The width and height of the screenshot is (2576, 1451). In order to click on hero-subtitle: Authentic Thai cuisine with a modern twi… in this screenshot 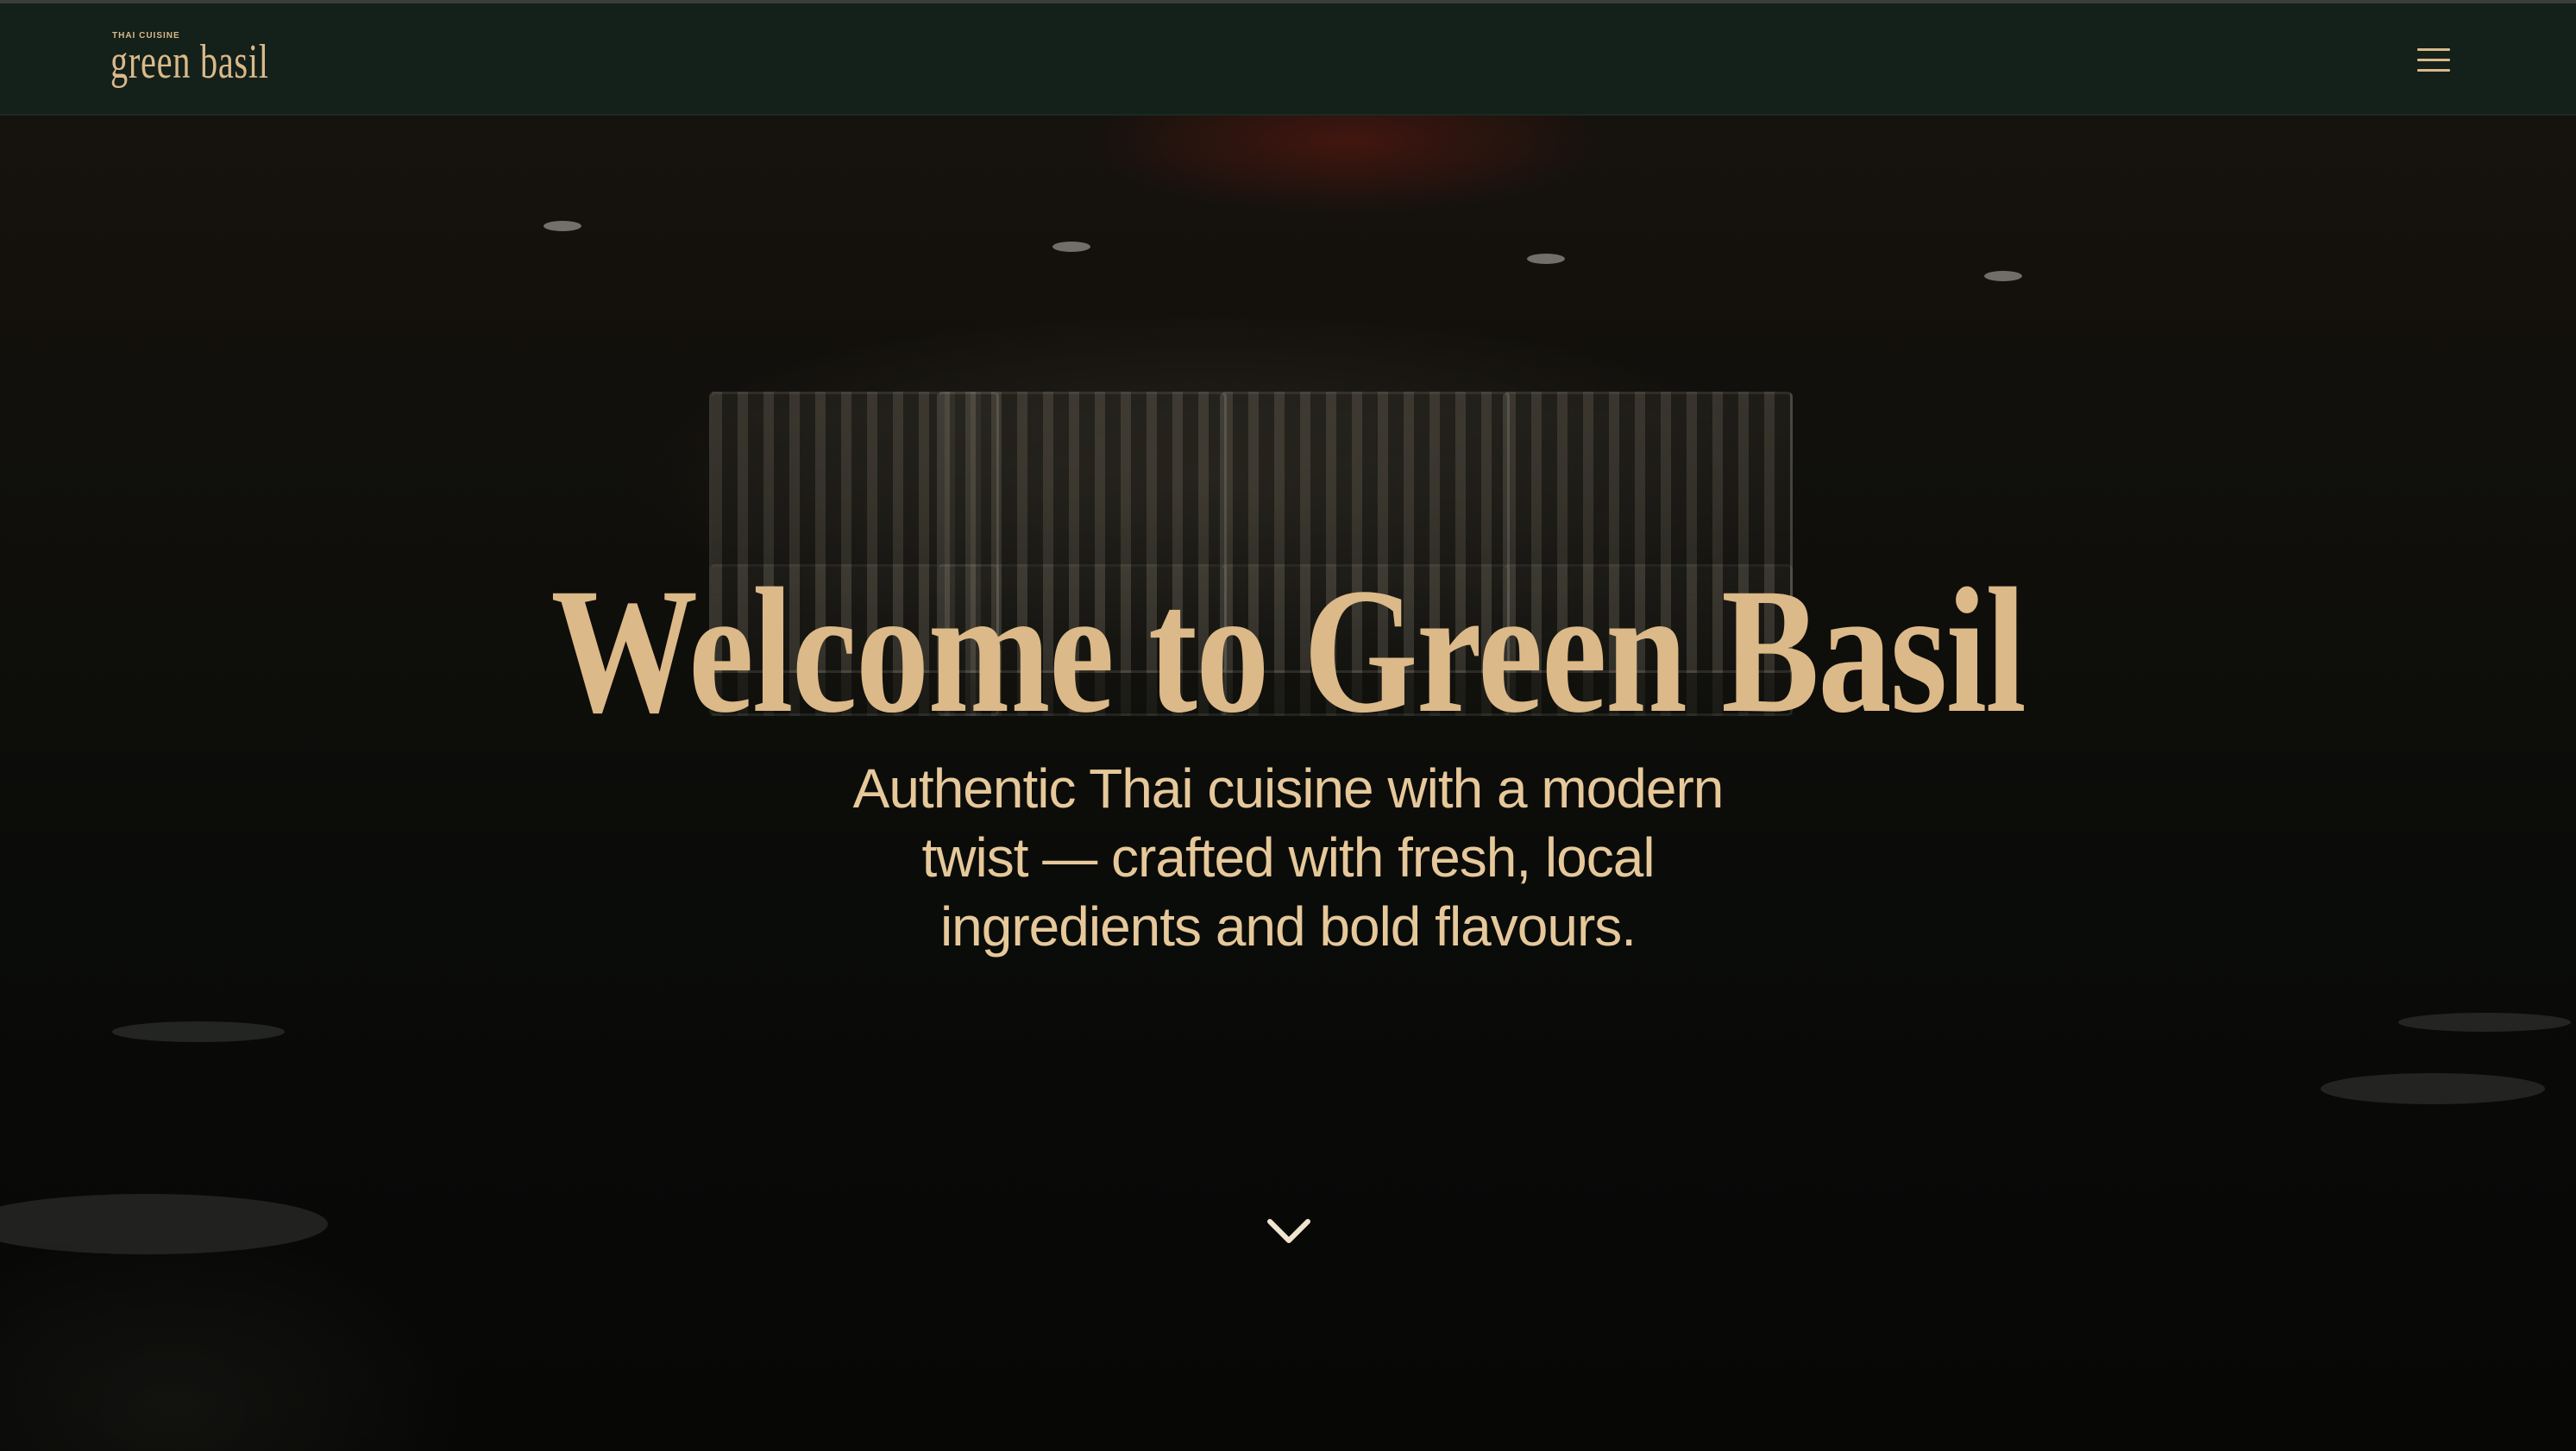, I will do `click(1288, 857)`.